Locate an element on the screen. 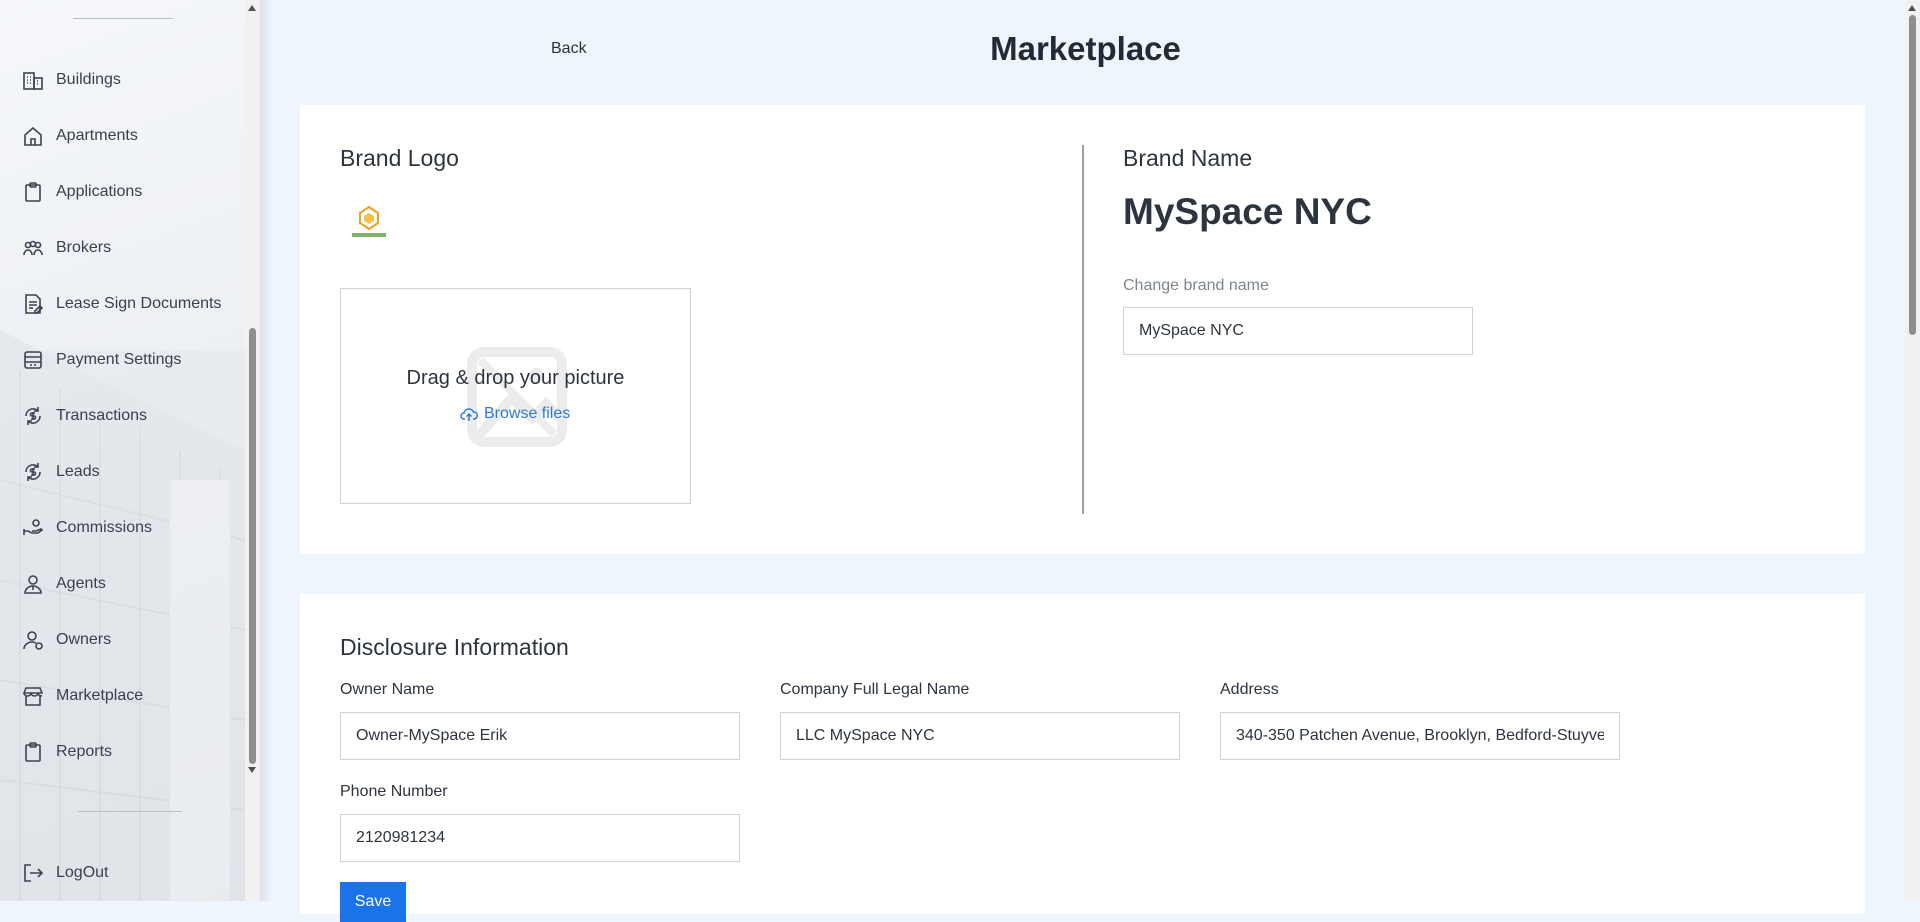  address-field is located at coordinates (1420, 736).